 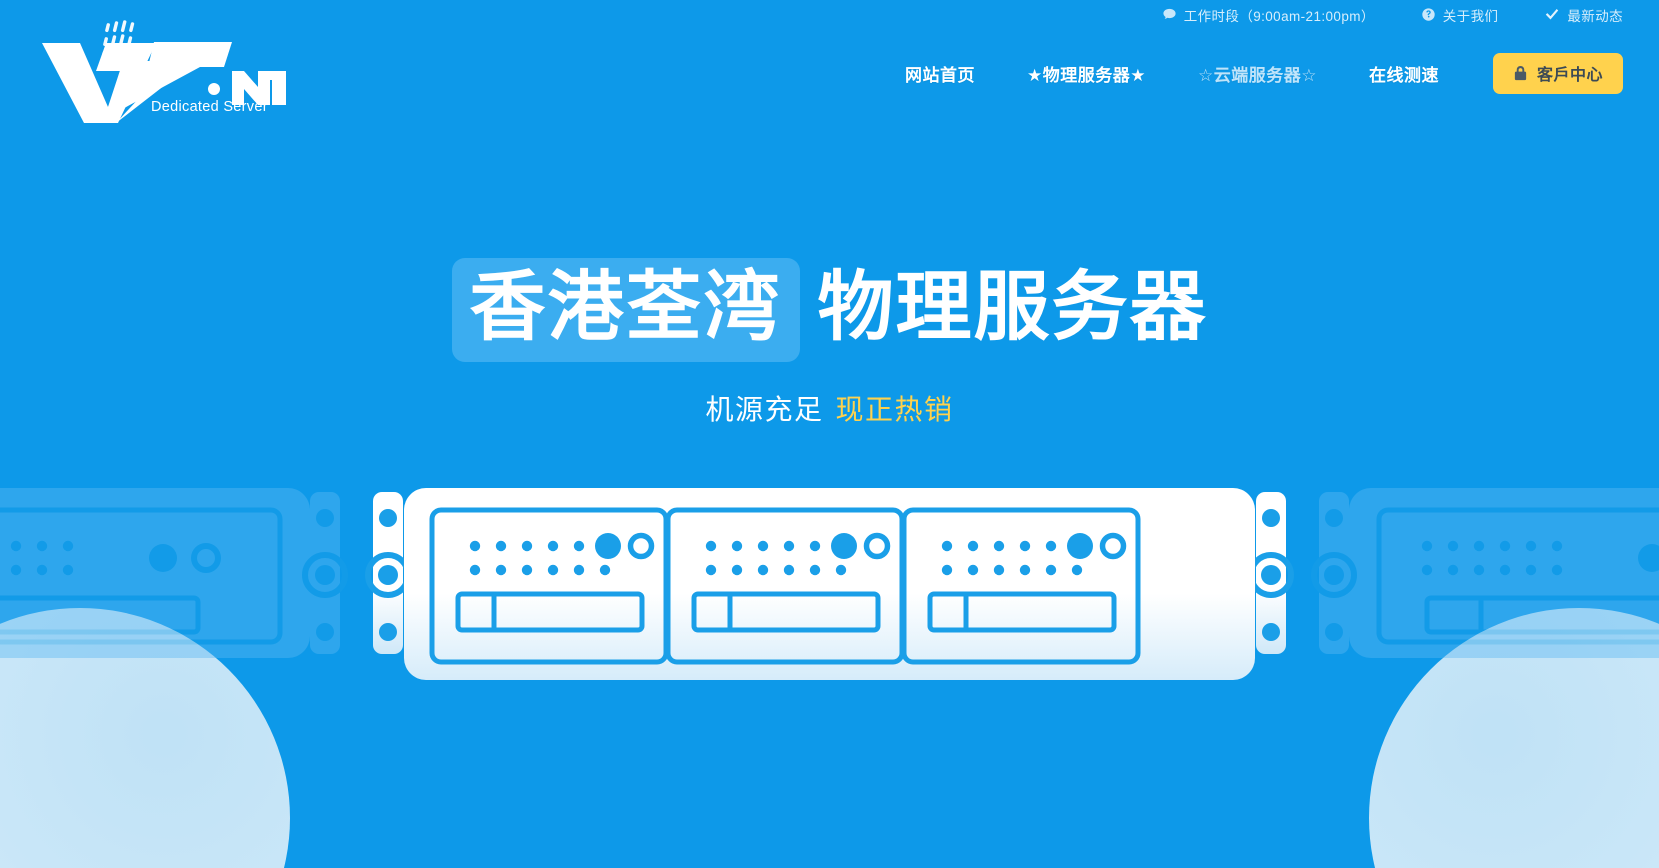 What do you see at coordinates (764, 409) in the screenshot?
I see `hero-subtitle-primary: 机源充足` at bounding box center [764, 409].